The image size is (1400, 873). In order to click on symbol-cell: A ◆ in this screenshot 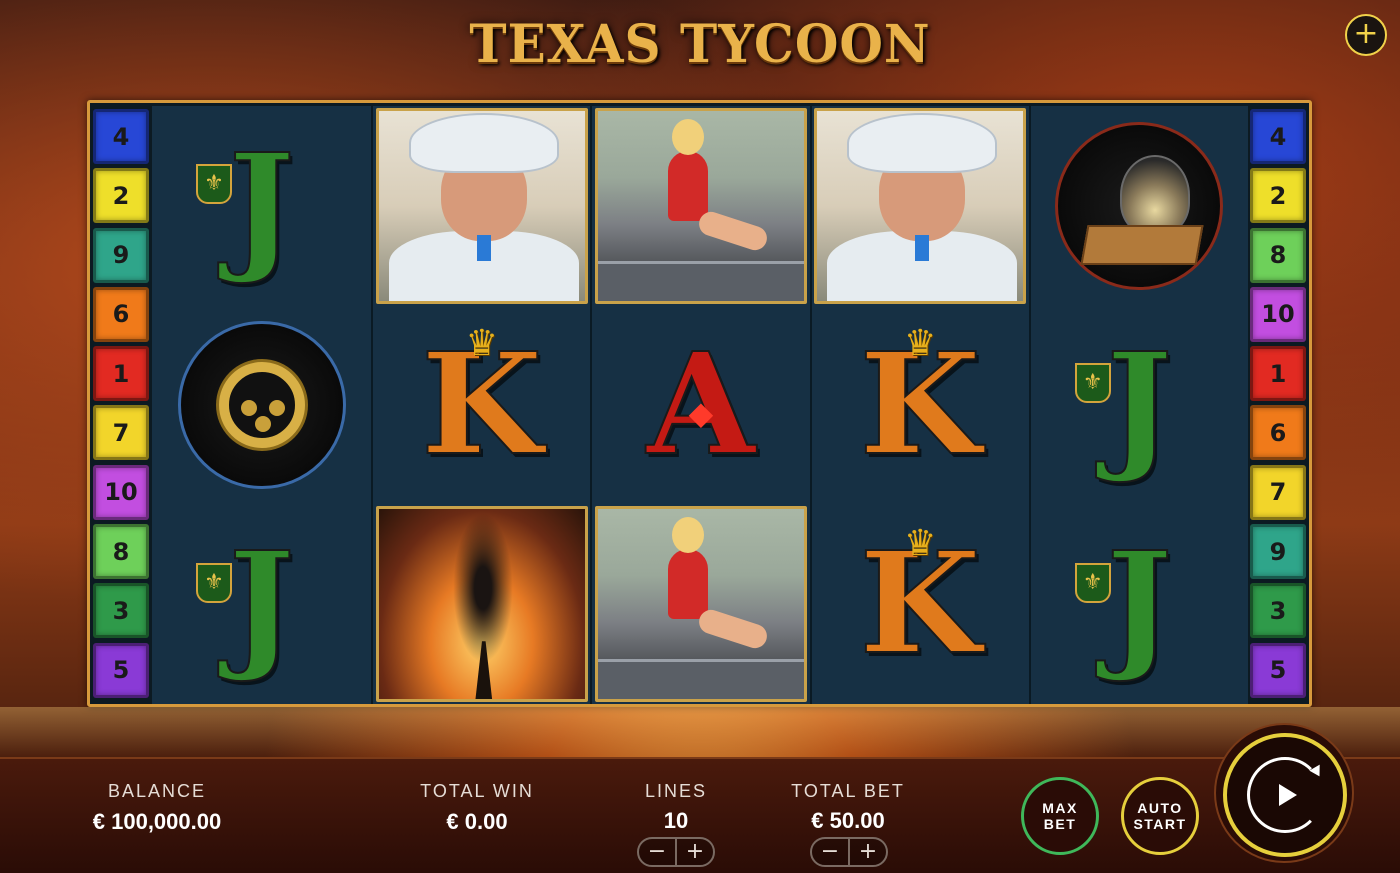, I will do `click(700, 404)`.